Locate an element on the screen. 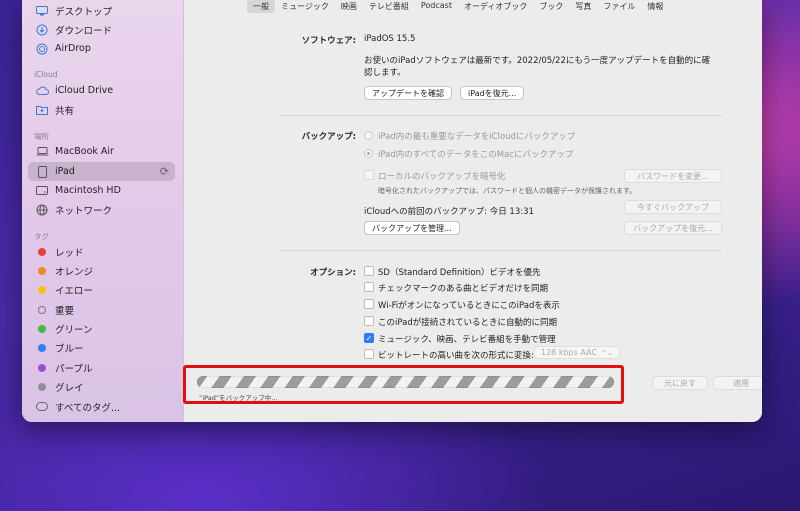  sidebar-item-label: オレンジ is located at coordinates (74, 272).